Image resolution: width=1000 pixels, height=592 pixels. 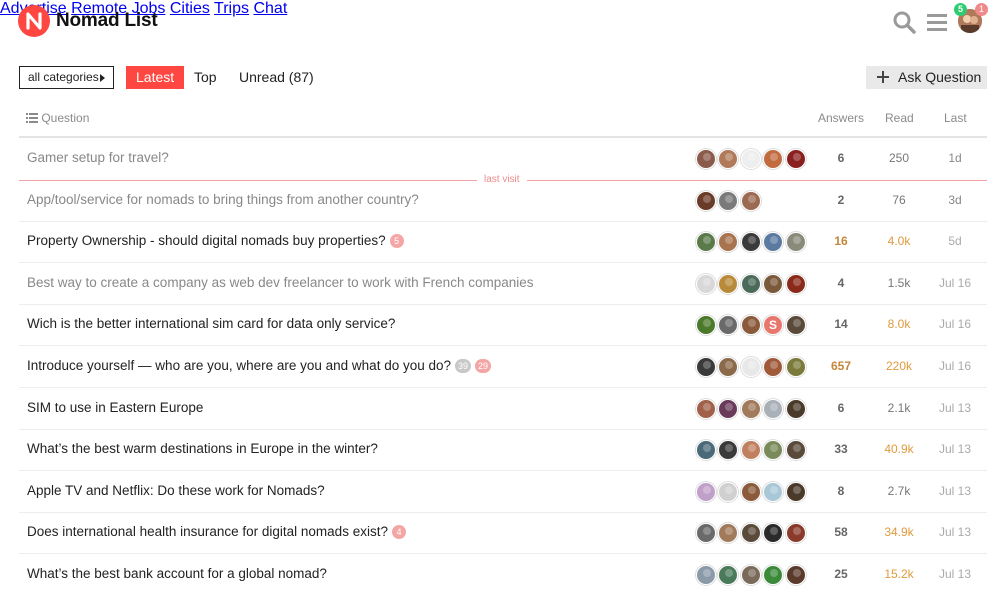 I want to click on participant-avatar: S, so click(x=773, y=325).